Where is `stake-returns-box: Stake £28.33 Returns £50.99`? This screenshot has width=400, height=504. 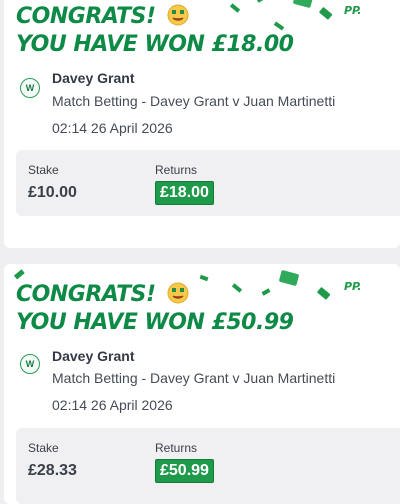 stake-returns-box: Stake £28.33 Returns £50.99 is located at coordinates (208, 466).